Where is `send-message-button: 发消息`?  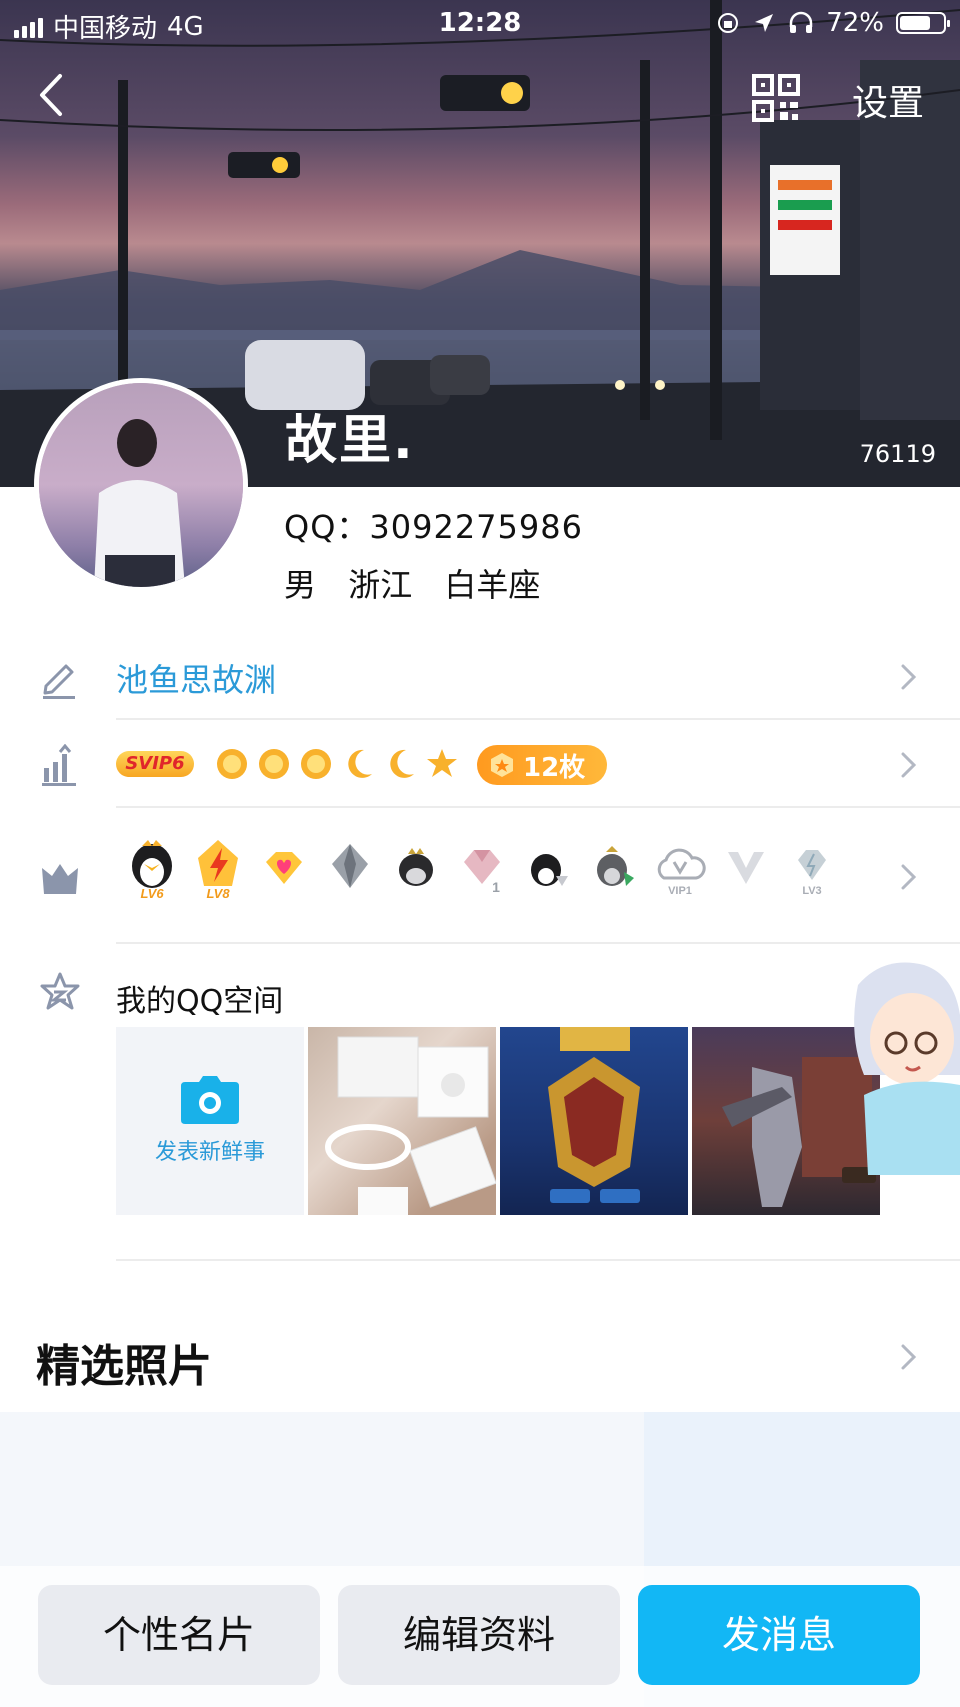 send-message-button: 发消息 is located at coordinates (779, 1635).